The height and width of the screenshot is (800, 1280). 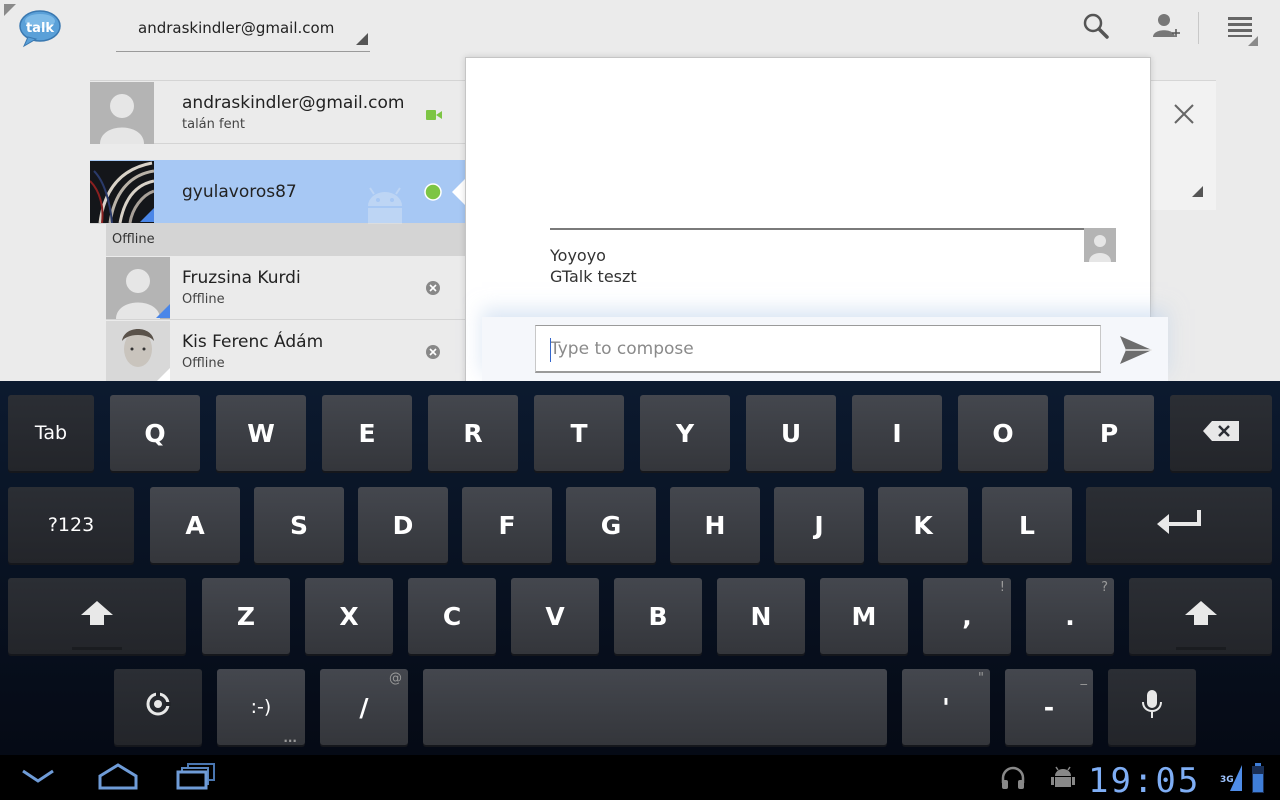 I want to click on talk-logo: talk, so click(x=40, y=29).